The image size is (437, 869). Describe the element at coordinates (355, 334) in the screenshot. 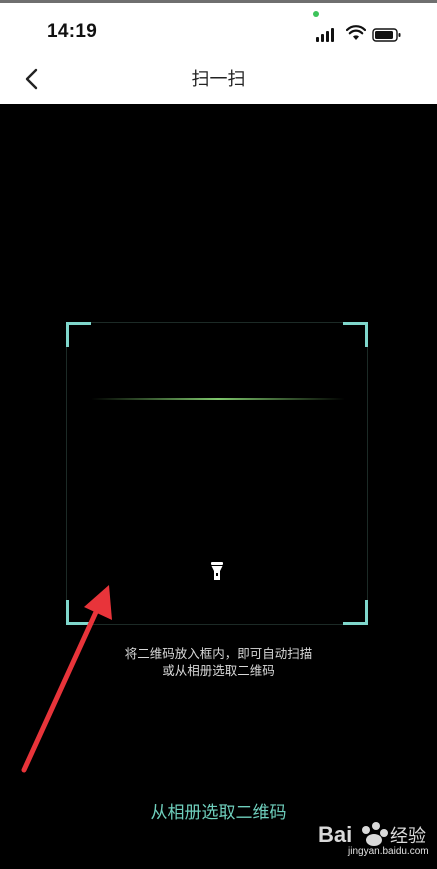

I see `scan-corner-top-right` at that location.